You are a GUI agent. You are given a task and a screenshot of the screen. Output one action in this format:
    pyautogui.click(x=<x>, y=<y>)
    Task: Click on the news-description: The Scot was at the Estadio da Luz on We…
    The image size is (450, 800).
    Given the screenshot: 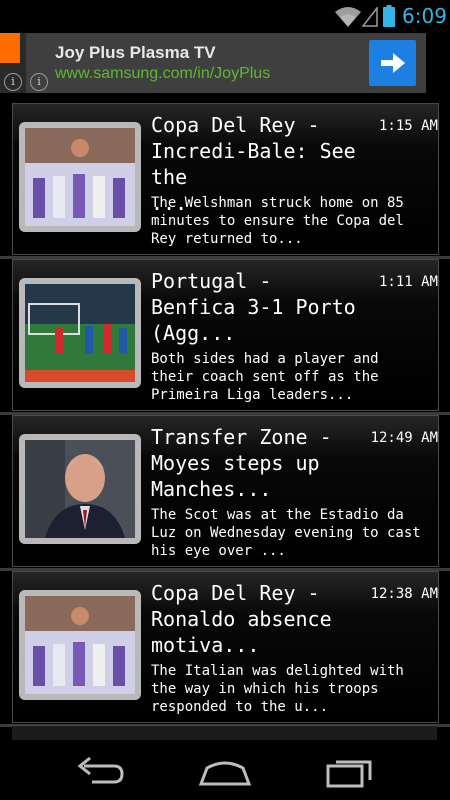 What is the action you would take?
    pyautogui.click(x=286, y=533)
    